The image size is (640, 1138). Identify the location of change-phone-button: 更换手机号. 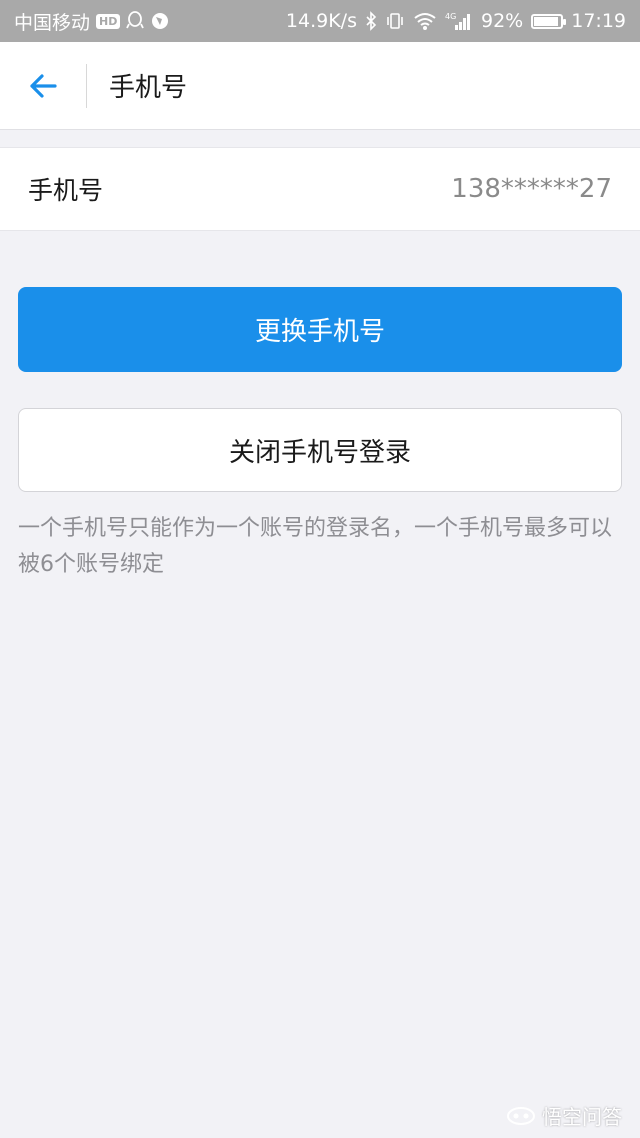
(320, 329).